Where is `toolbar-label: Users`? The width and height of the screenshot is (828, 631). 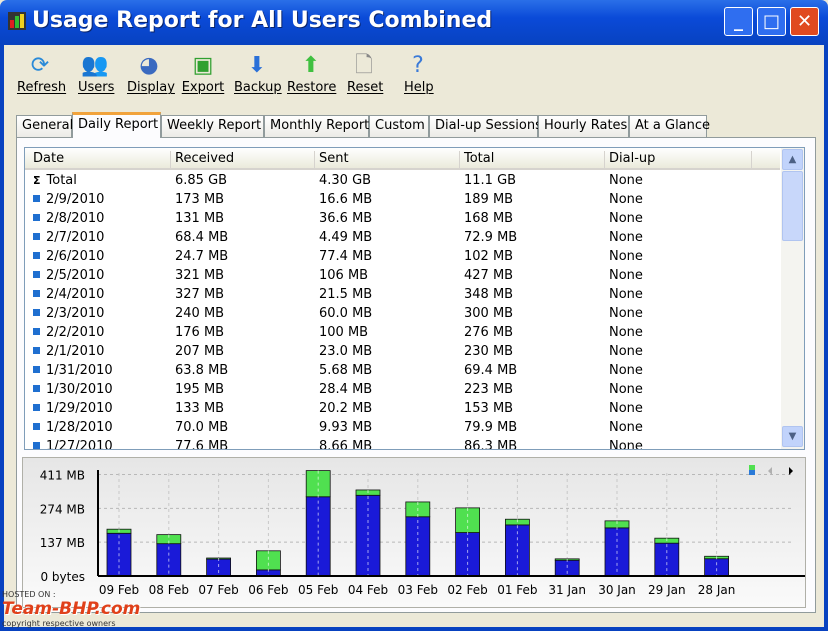
toolbar-label: Users is located at coordinates (96, 87).